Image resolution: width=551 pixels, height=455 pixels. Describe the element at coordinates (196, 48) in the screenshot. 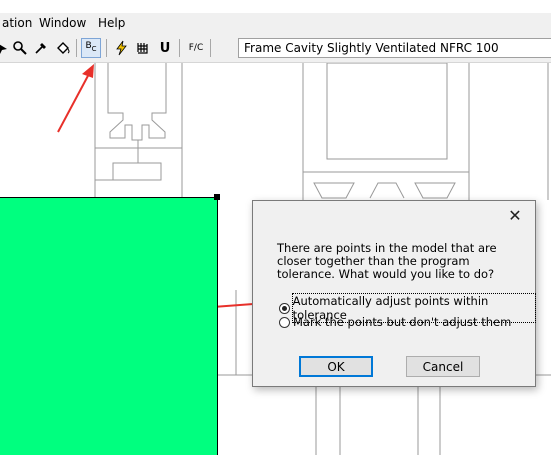

I see `fc-button: F/C` at that location.